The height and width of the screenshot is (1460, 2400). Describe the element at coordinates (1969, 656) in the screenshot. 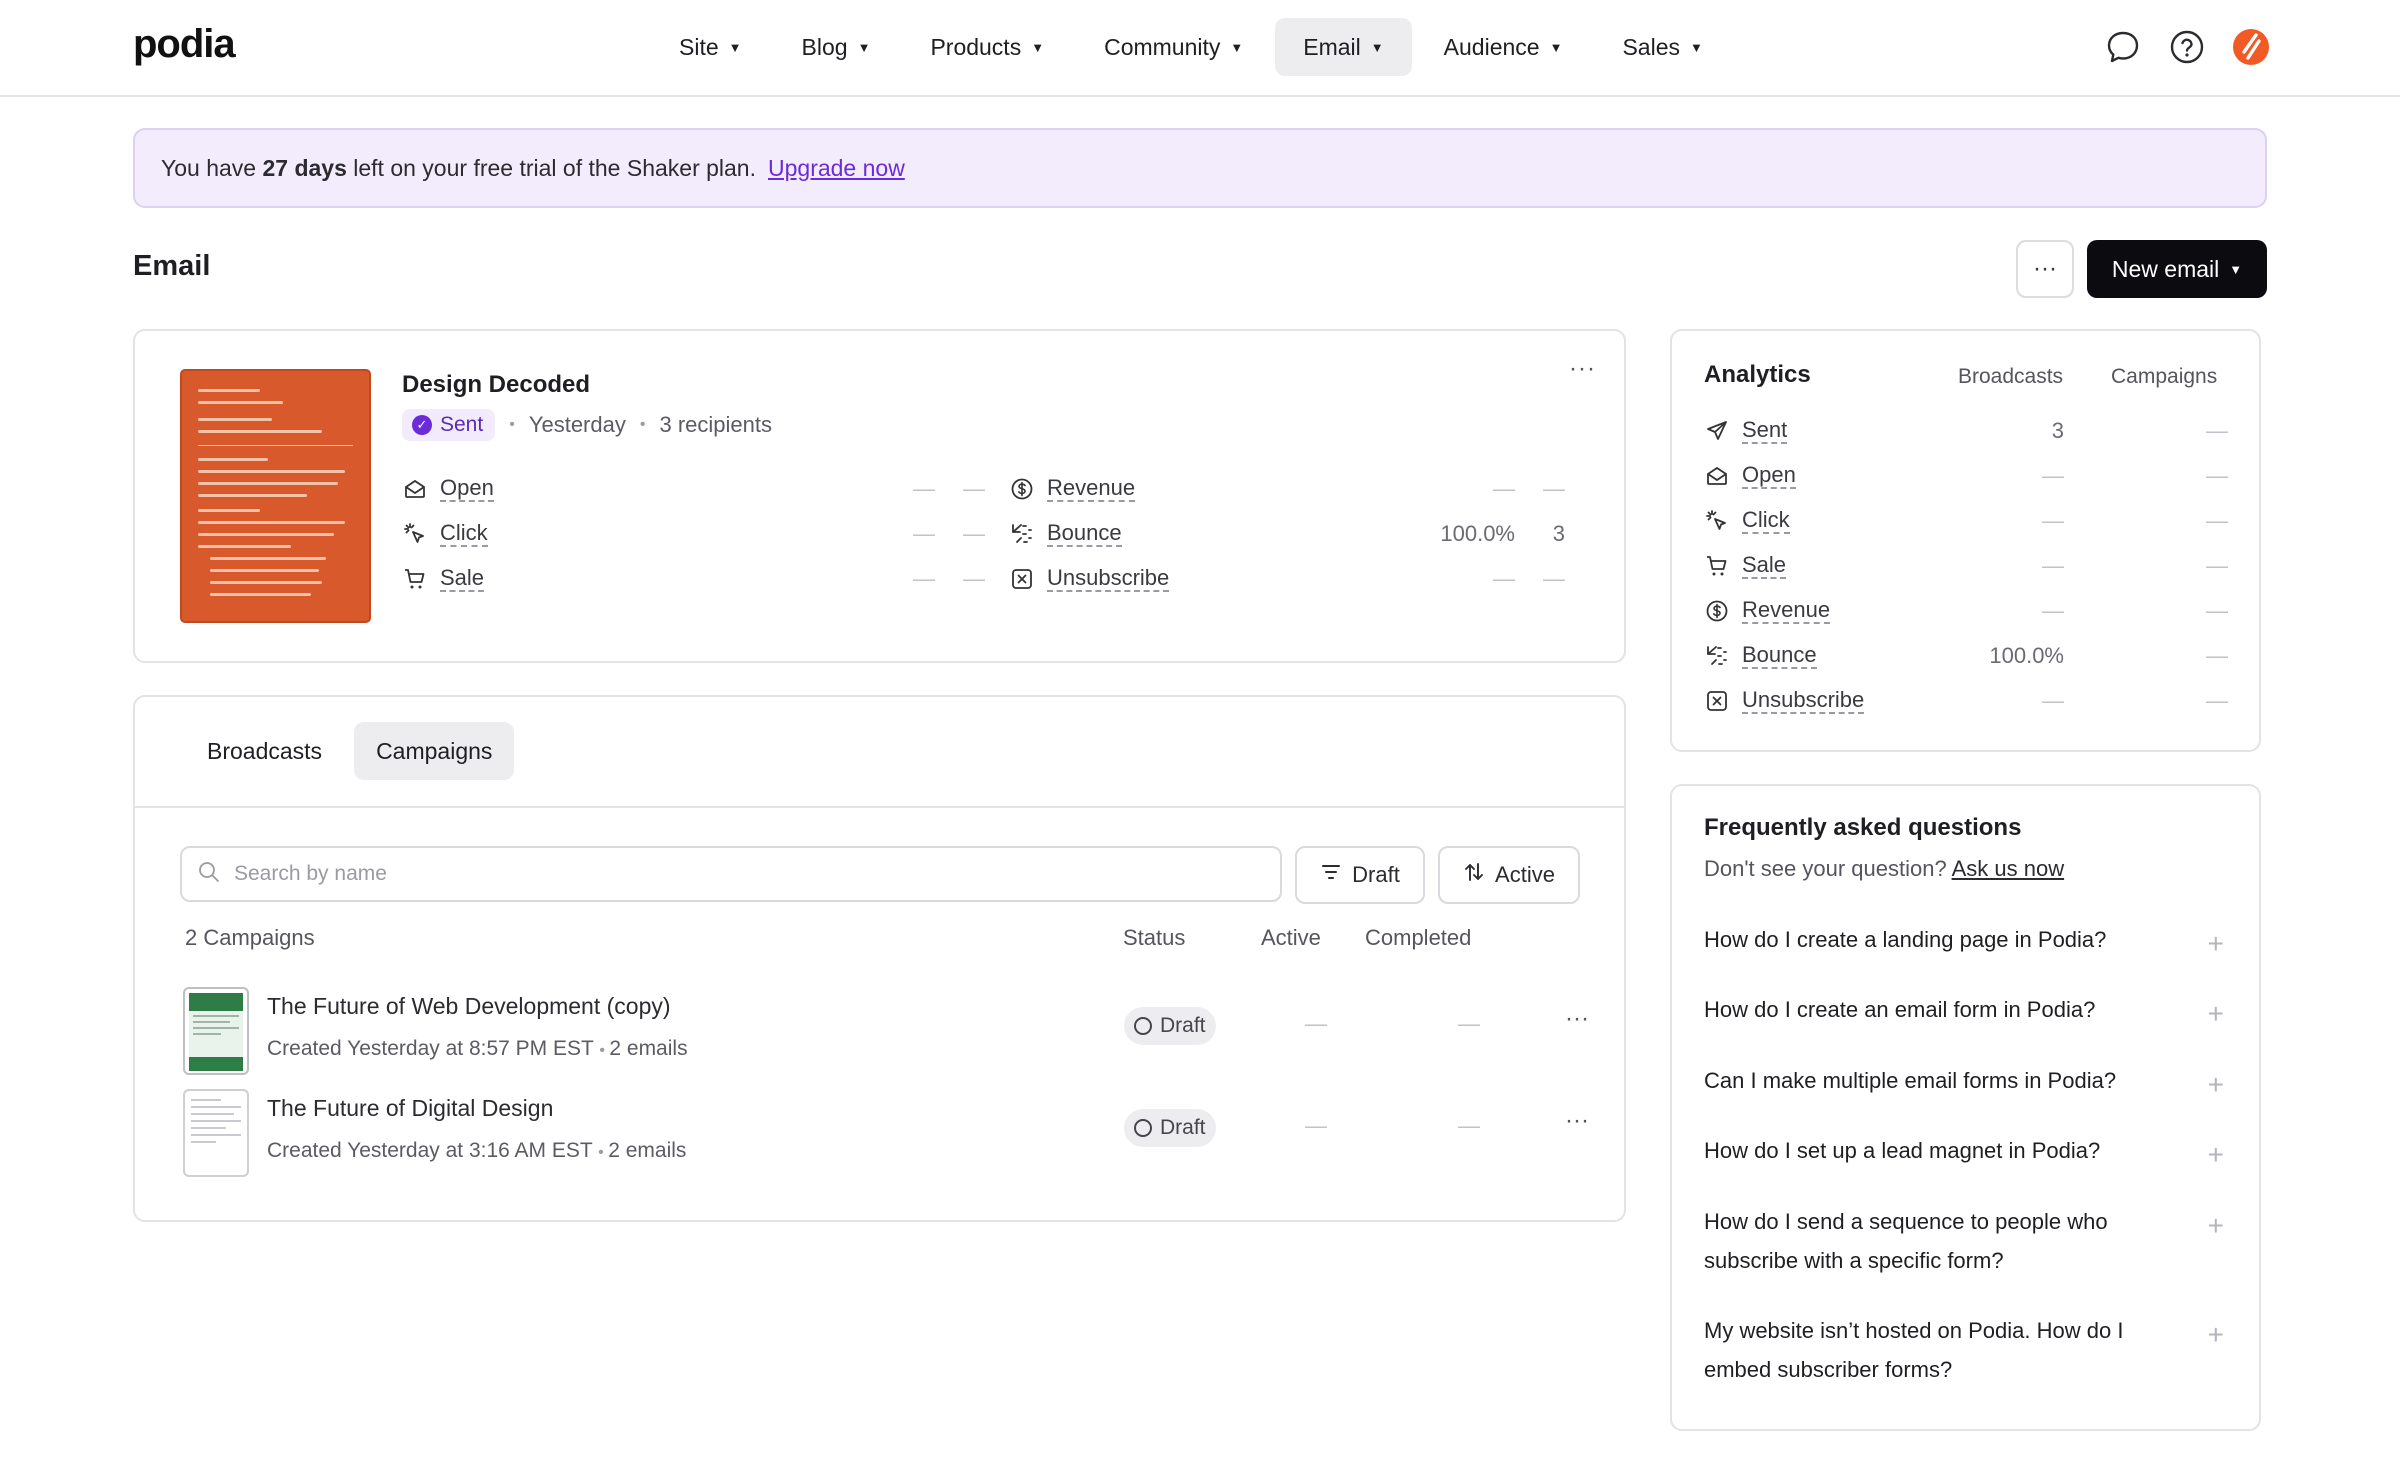

I see `analytics-row-bounce: Bounce 100.0% —` at that location.